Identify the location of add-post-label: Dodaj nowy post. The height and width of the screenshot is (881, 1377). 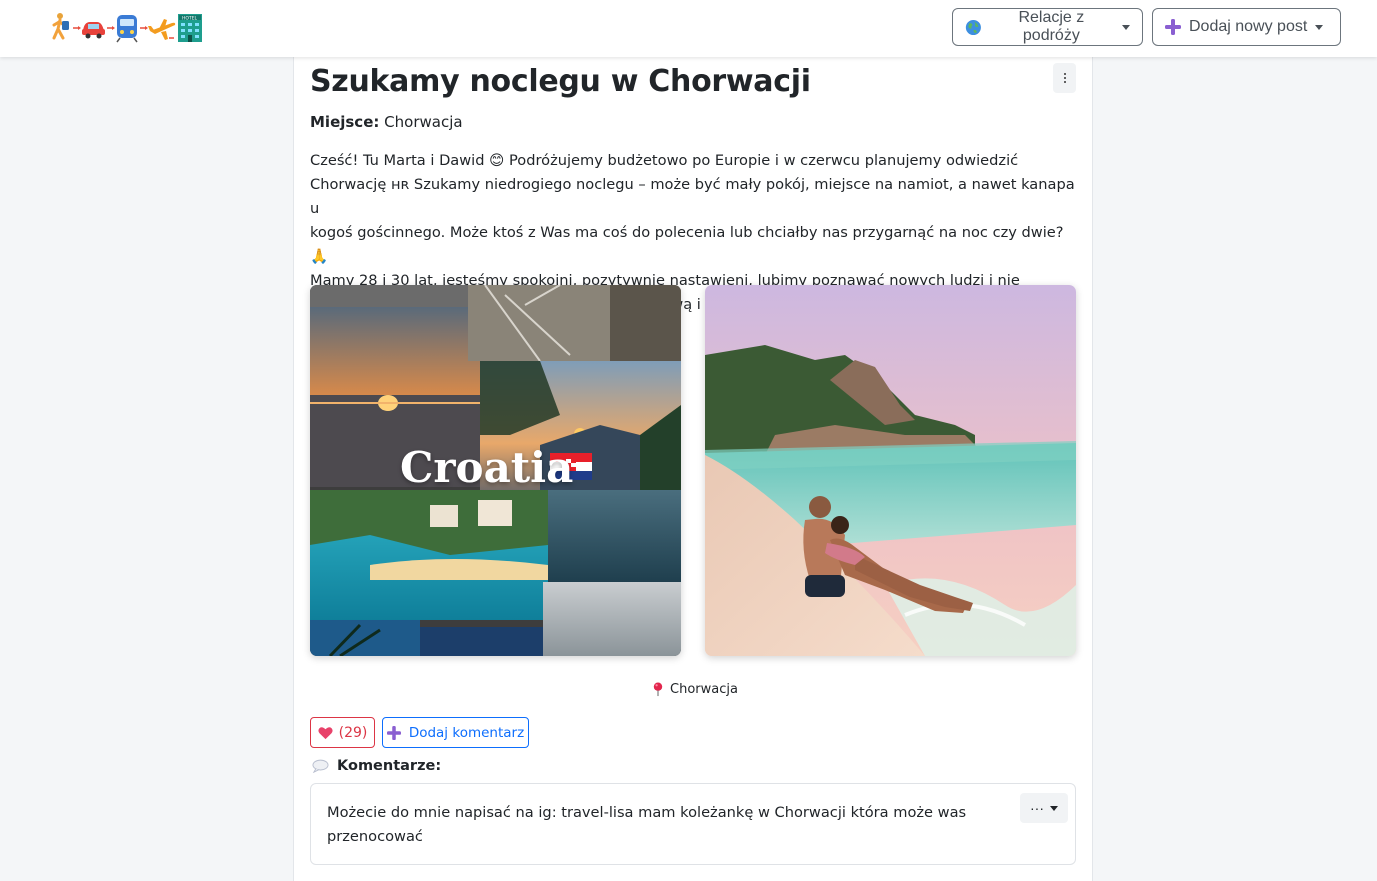
(1248, 26).